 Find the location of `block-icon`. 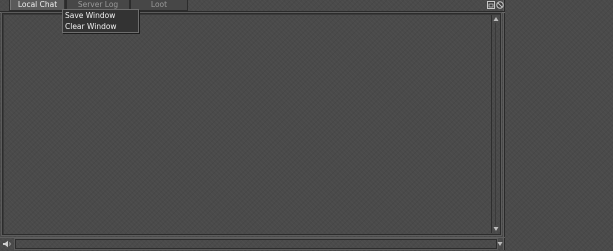

block-icon is located at coordinates (500, 5).